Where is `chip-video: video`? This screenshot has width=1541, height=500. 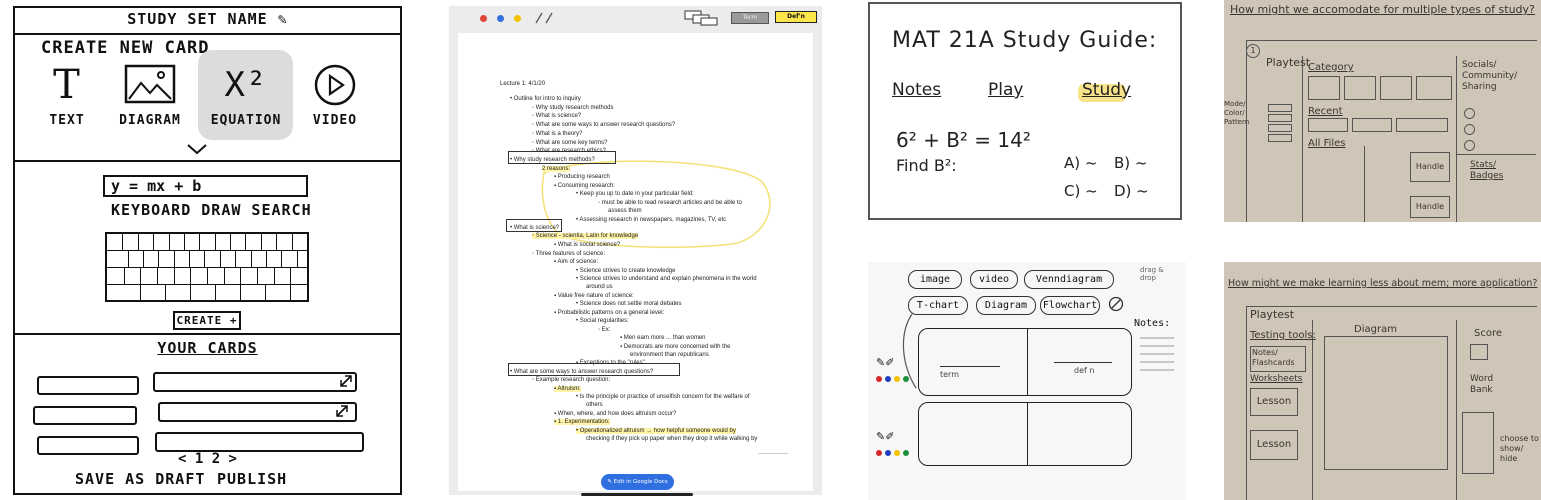
chip-video: video is located at coordinates (994, 279).